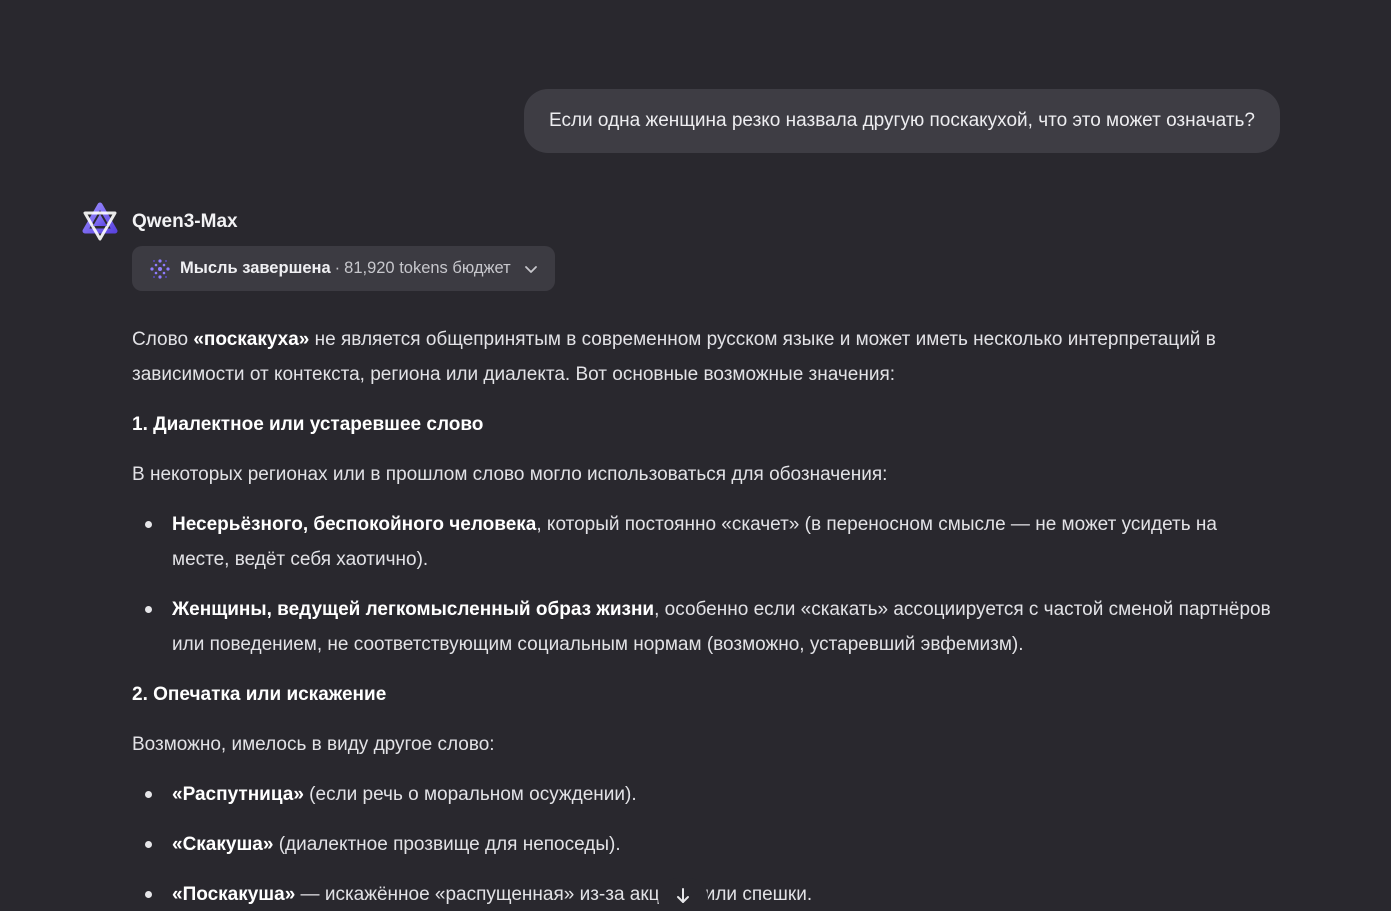 The width and height of the screenshot is (1391, 911). I want to click on section-heading-1: 1. Диалектное или устаревшее слово, so click(308, 424).